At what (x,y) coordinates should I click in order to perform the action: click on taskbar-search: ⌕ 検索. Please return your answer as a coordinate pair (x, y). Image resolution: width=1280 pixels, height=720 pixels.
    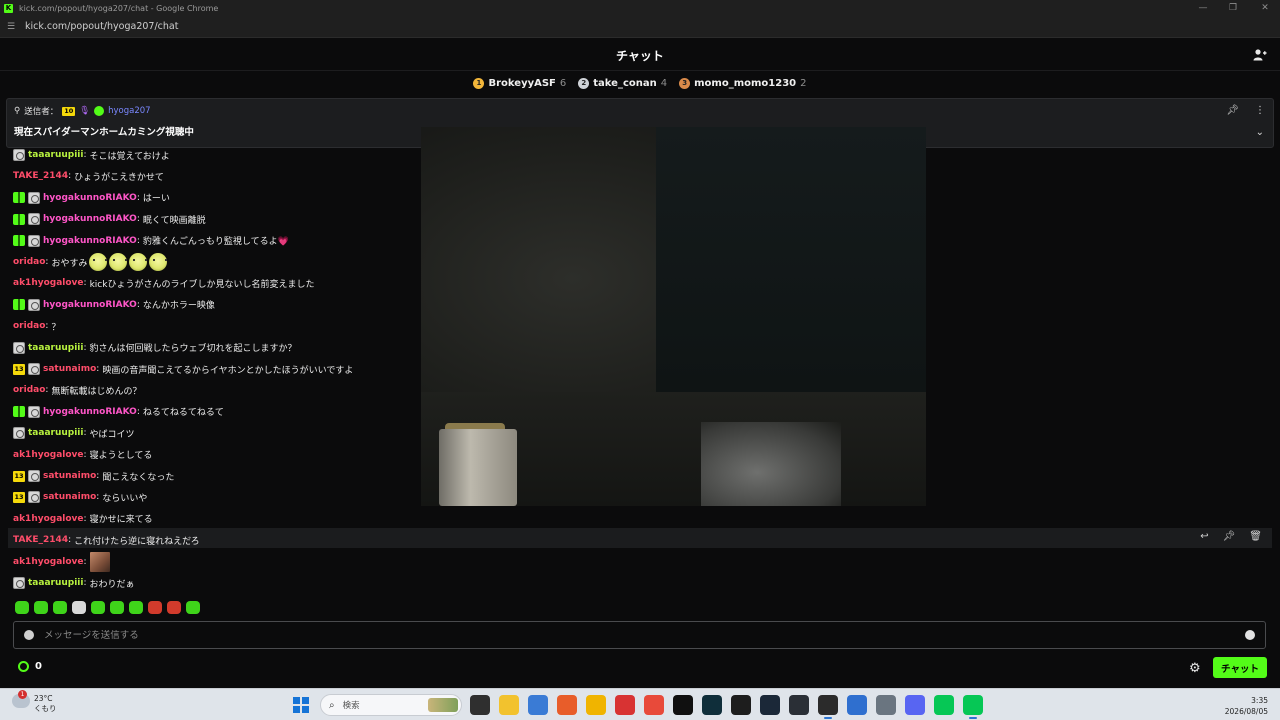
    Looking at the image, I should click on (391, 705).